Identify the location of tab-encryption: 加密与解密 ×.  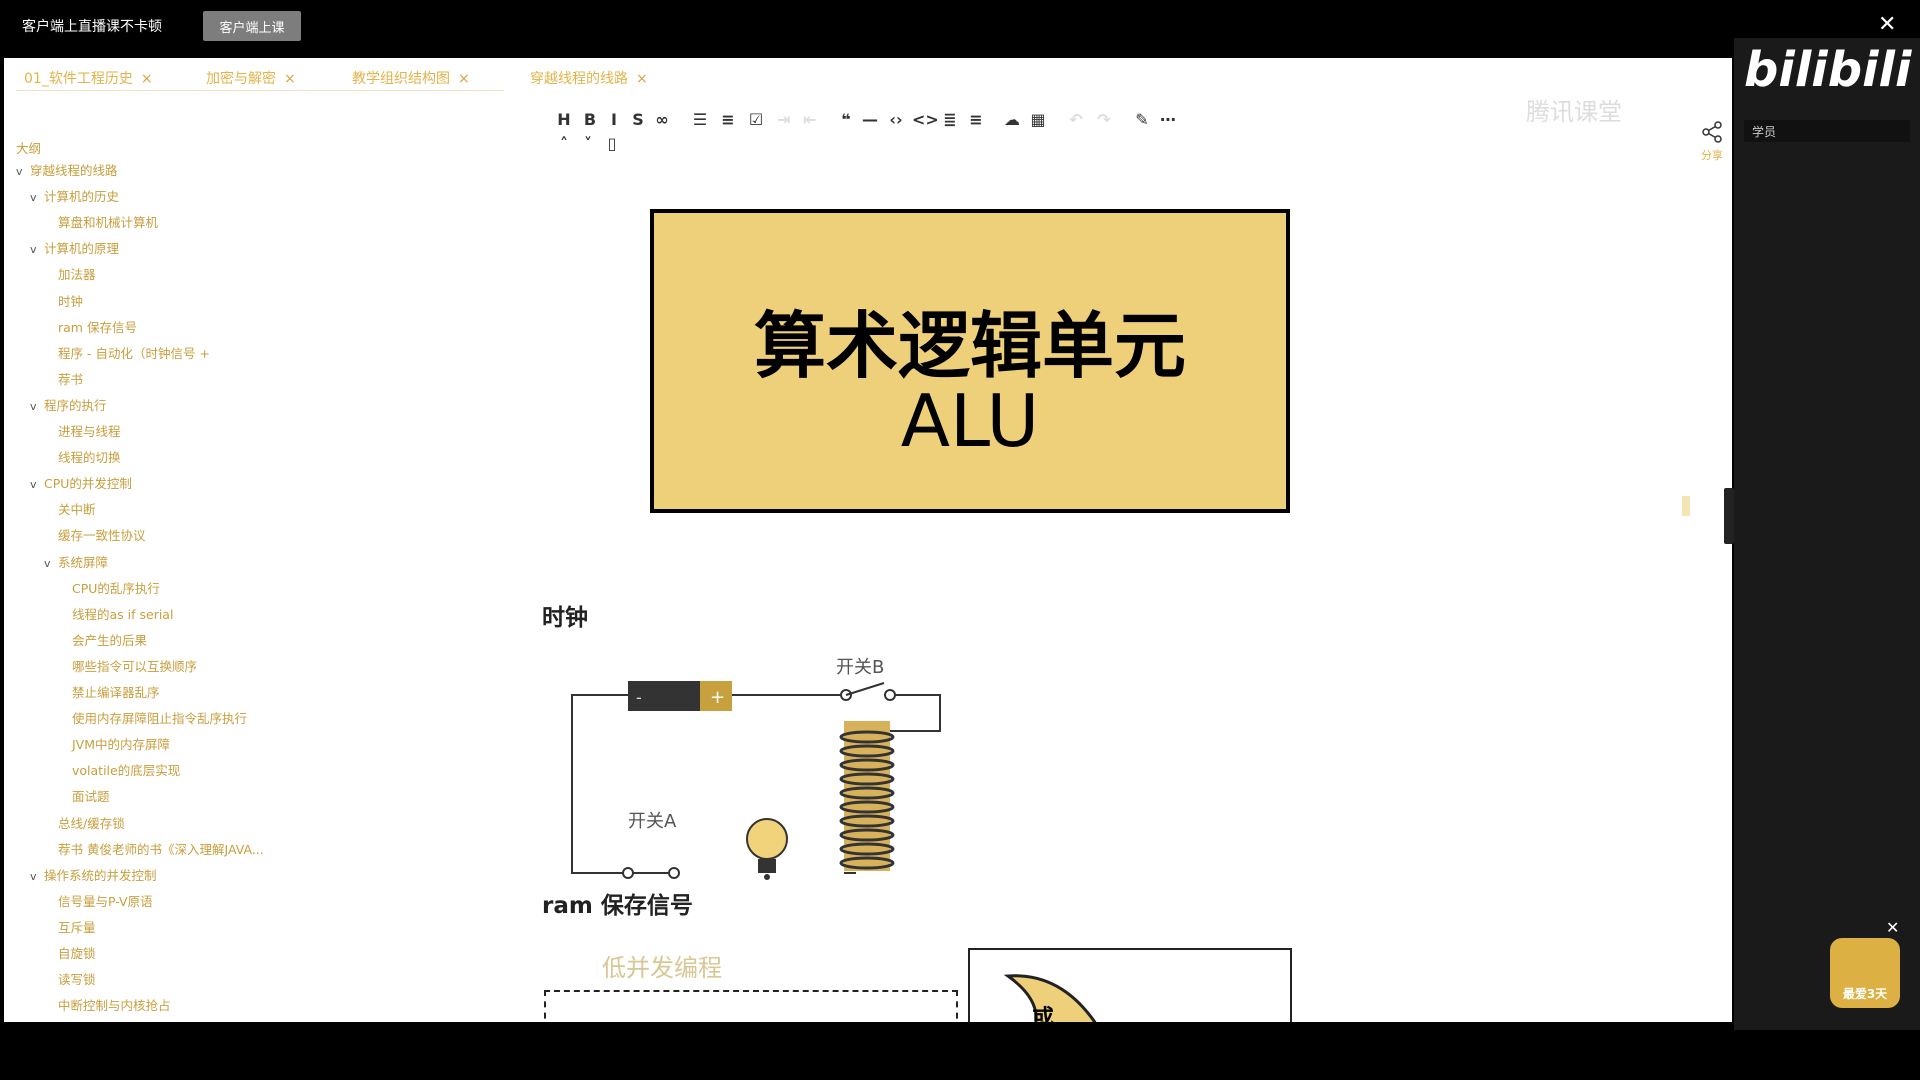
(251, 78).